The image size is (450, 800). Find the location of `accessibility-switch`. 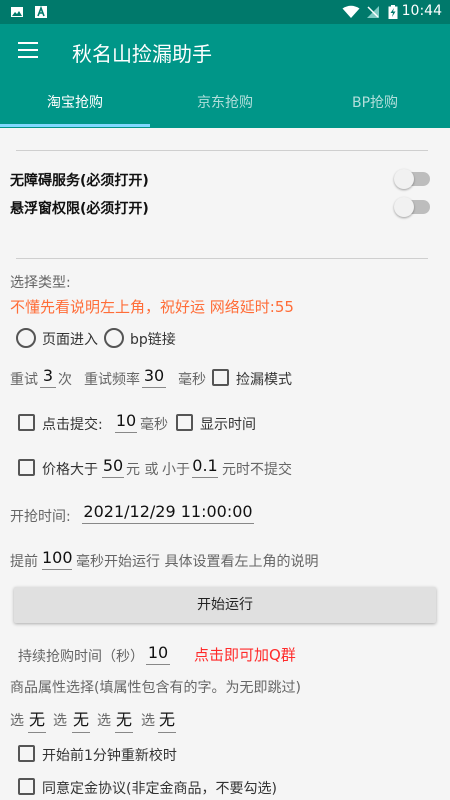

accessibility-switch is located at coordinates (412, 179).